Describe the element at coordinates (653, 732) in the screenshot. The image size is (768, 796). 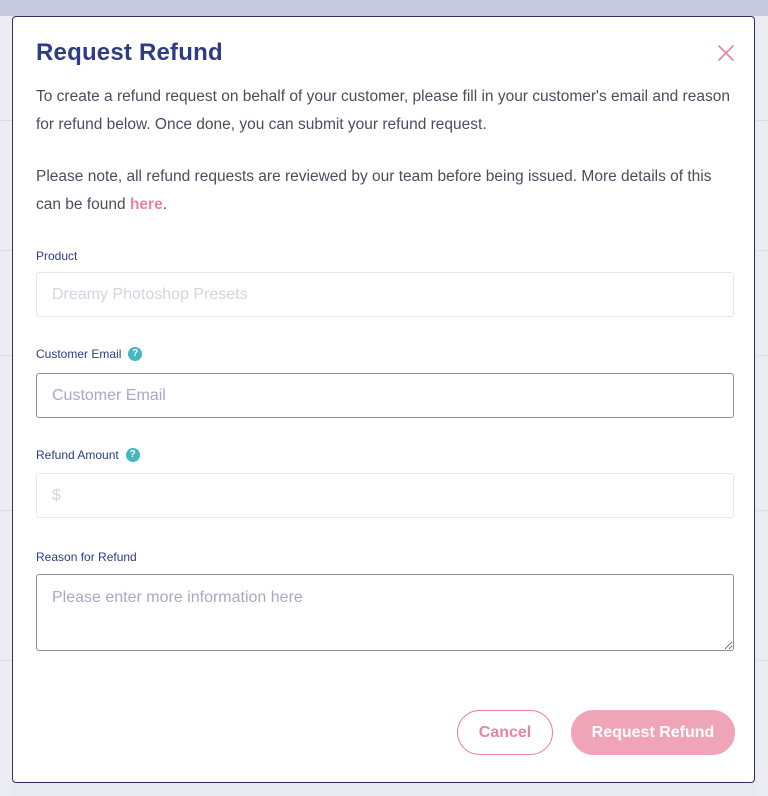
I see `request-refund-button: Request Refund` at that location.